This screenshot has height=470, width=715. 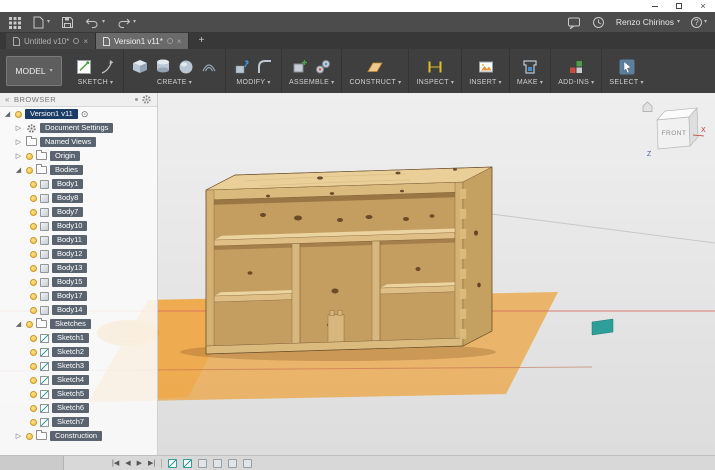 What do you see at coordinates (78, 282) in the screenshot?
I see `body-row: Body15` at bounding box center [78, 282].